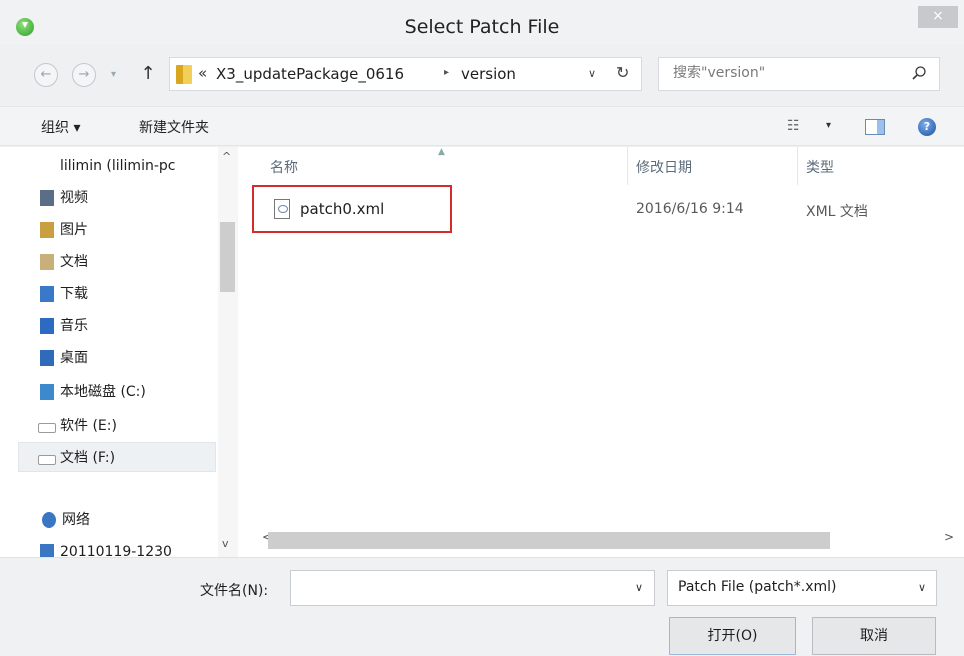 The image size is (964, 656). Describe the element at coordinates (874, 636) in the screenshot. I see `cancel-button: 取消` at that location.